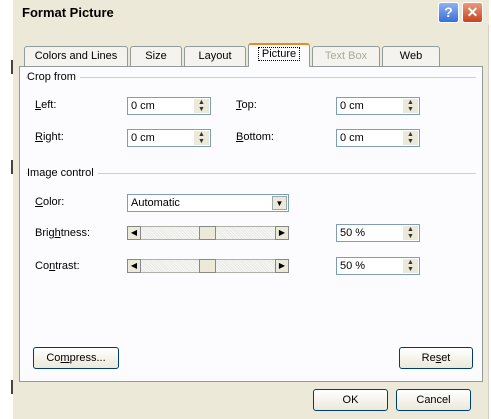  What do you see at coordinates (42, 266) in the screenshot?
I see `label-text: Co` at bounding box center [42, 266].